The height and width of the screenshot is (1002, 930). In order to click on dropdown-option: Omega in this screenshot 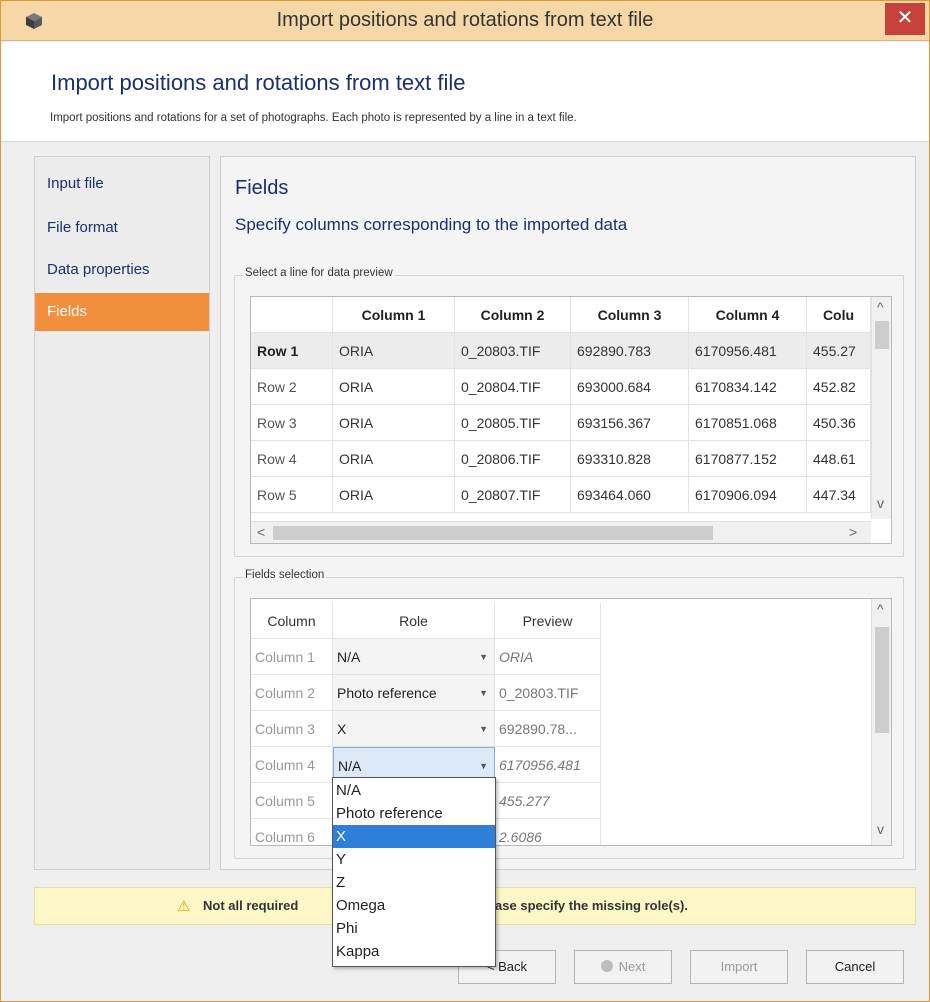, I will do `click(414, 905)`.